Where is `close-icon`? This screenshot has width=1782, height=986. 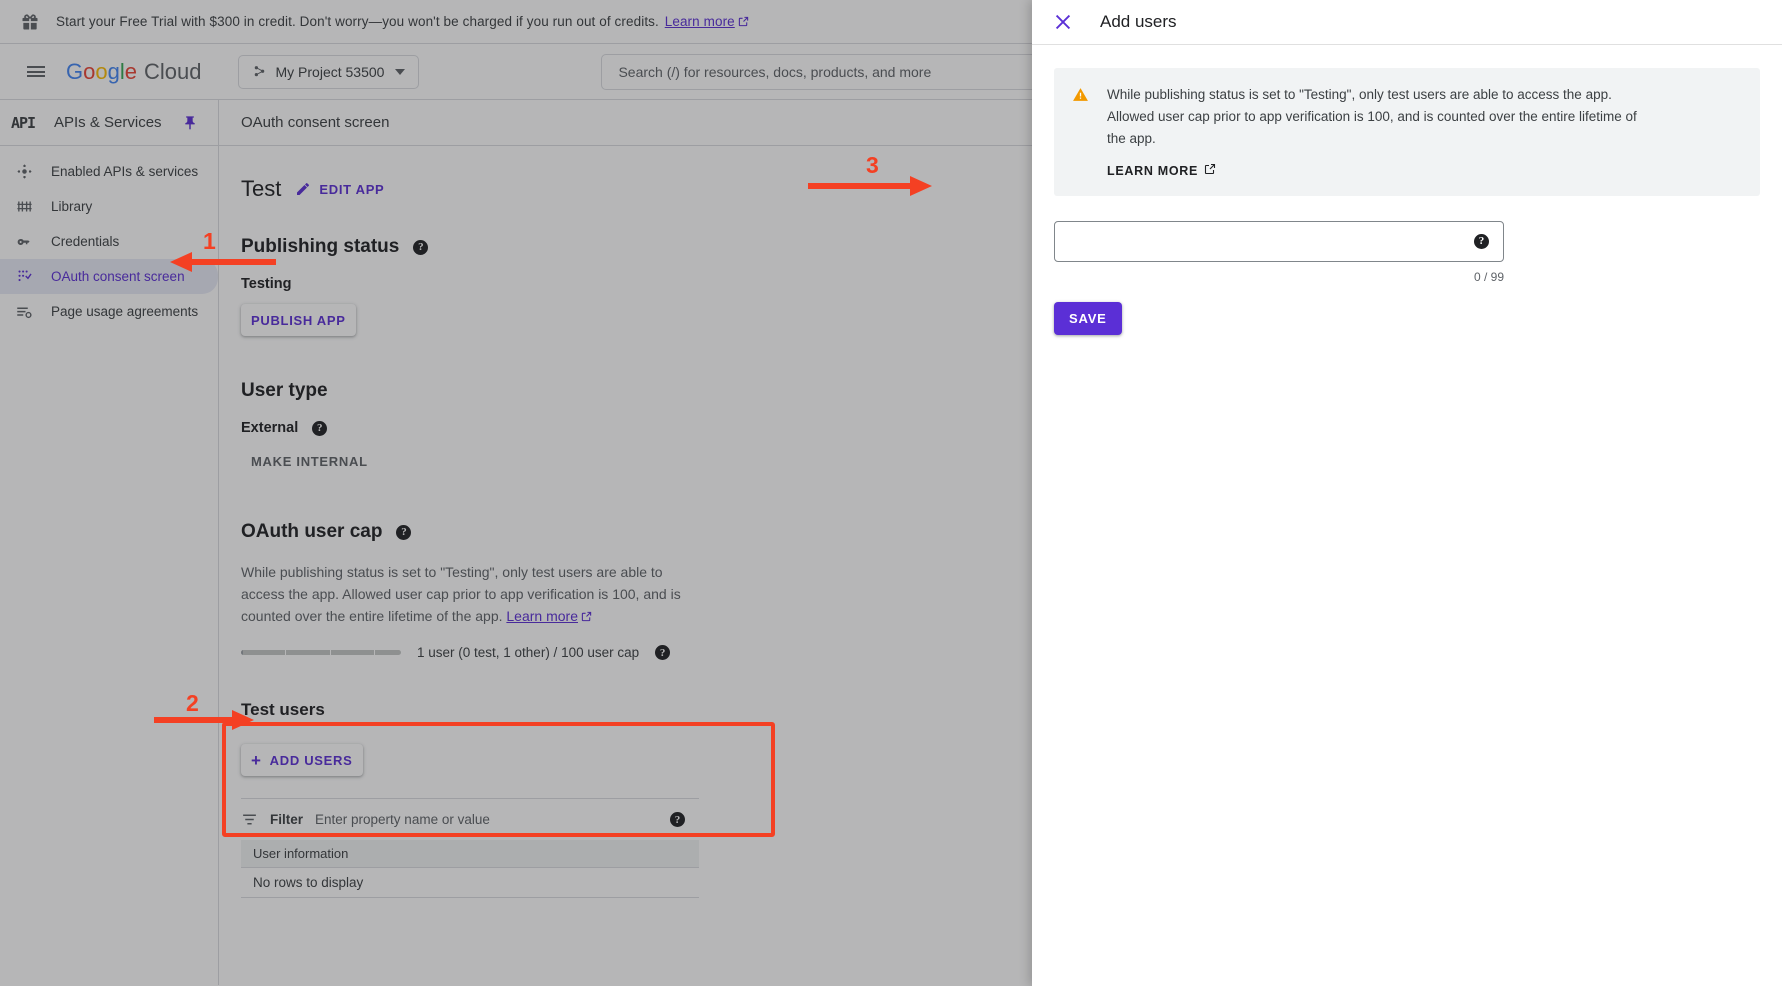
close-icon is located at coordinates (1063, 22).